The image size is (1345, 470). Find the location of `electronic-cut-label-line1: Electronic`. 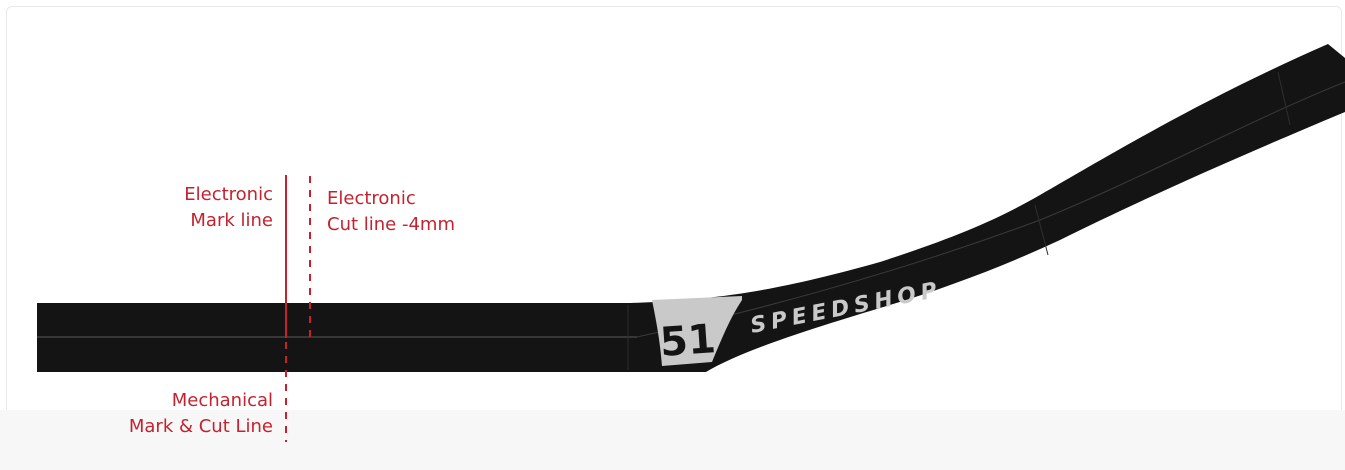

electronic-cut-label-line1: Electronic is located at coordinates (371, 198).